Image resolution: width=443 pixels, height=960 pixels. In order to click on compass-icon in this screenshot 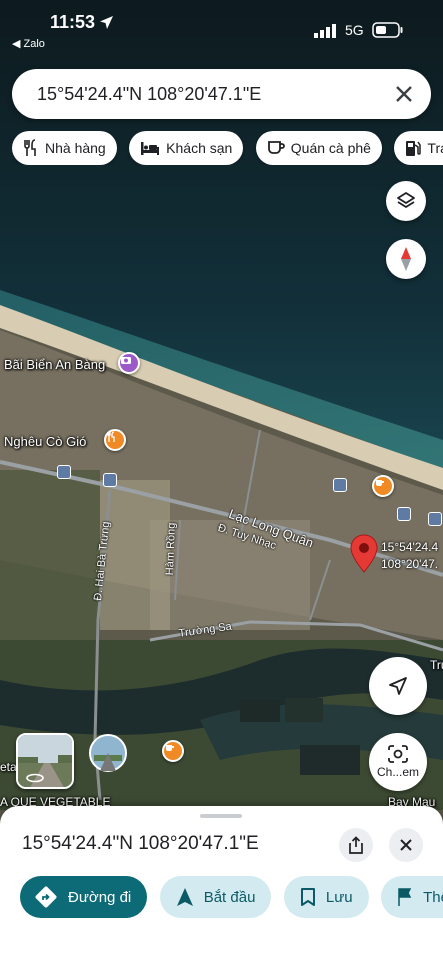, I will do `click(406, 259)`.